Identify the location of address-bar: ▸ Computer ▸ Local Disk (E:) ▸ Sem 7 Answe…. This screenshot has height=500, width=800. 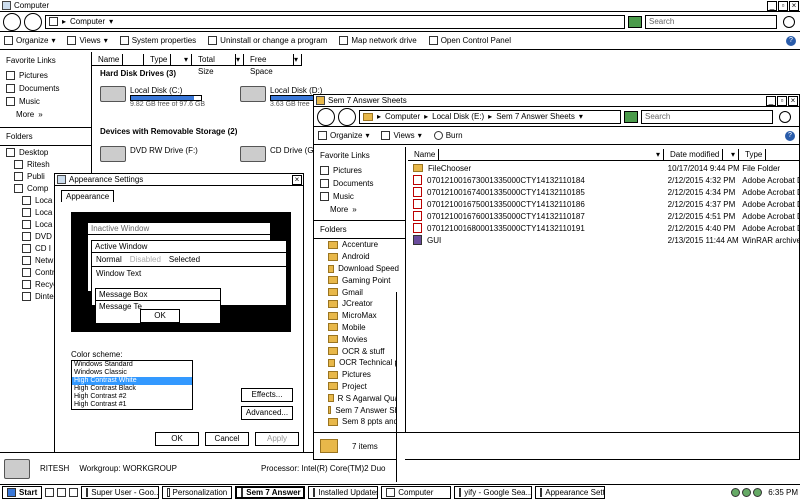
(490, 116).